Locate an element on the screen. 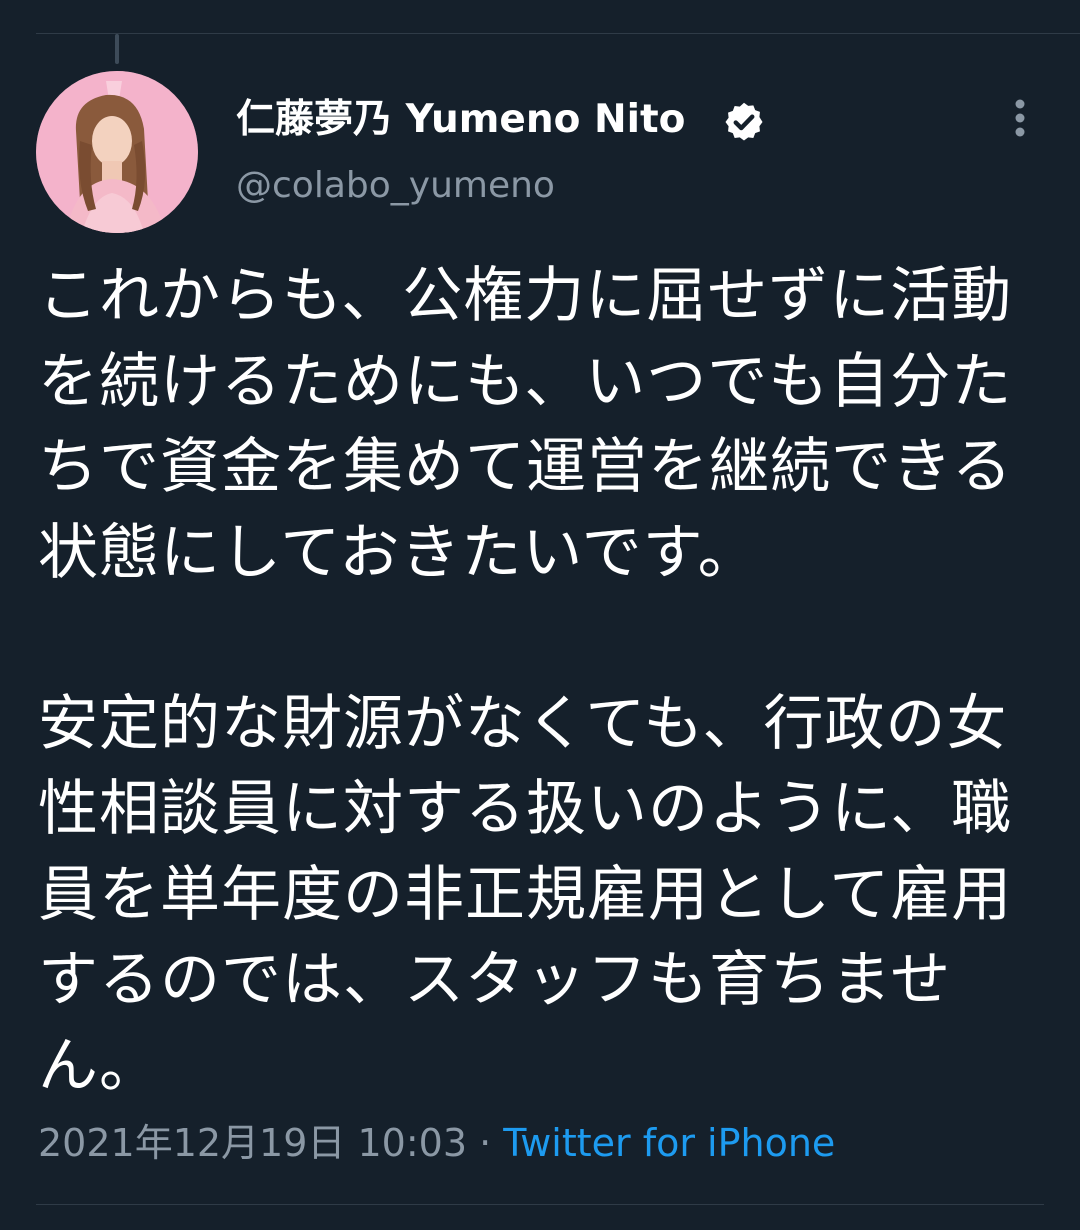 This screenshot has width=1080, height=1230. avatar is located at coordinates (117, 152).